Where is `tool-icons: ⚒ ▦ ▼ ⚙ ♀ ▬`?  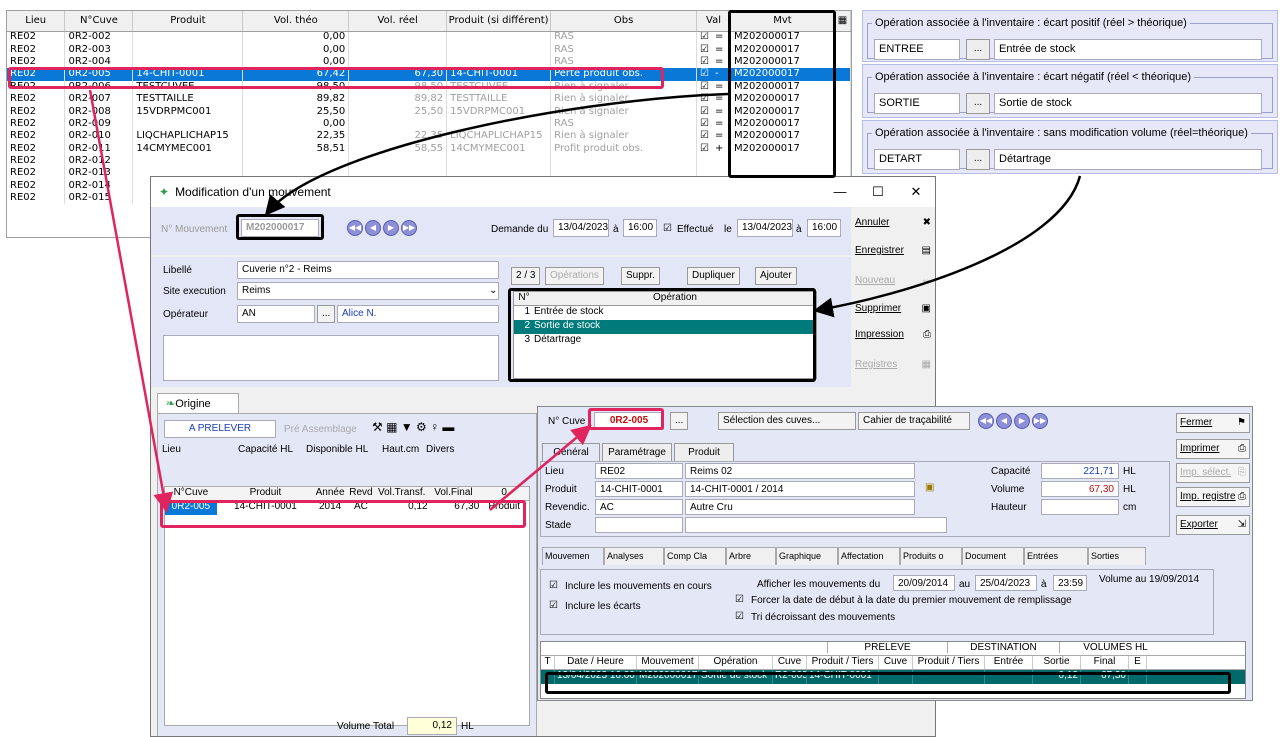
tool-icons: ⚒ ▦ ▼ ⚙ ♀ ▬ is located at coordinates (413, 427).